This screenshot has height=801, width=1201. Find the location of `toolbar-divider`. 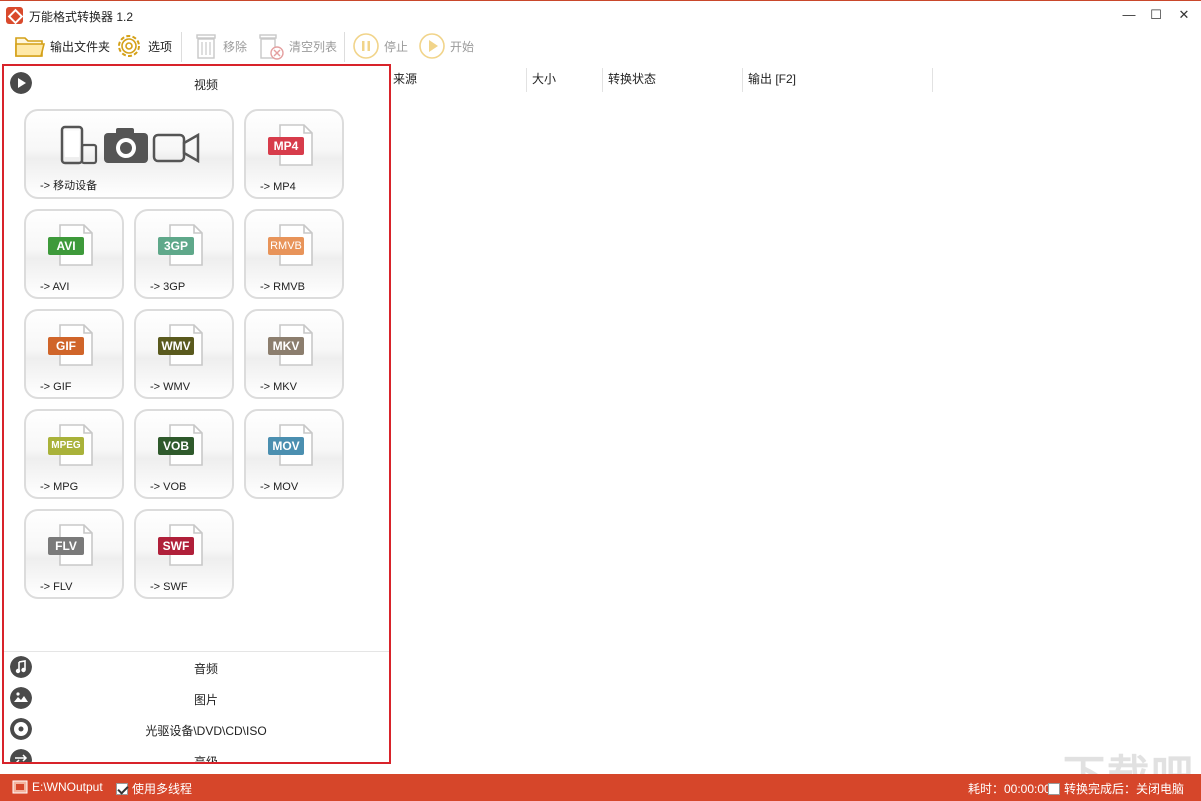

toolbar-divider is located at coordinates (344, 47).